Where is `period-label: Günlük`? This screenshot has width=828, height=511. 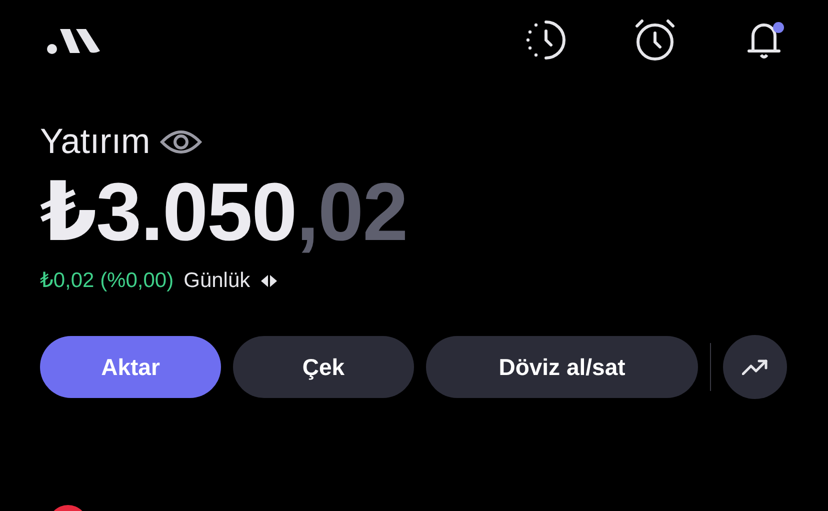
period-label: Günlük is located at coordinates (217, 280).